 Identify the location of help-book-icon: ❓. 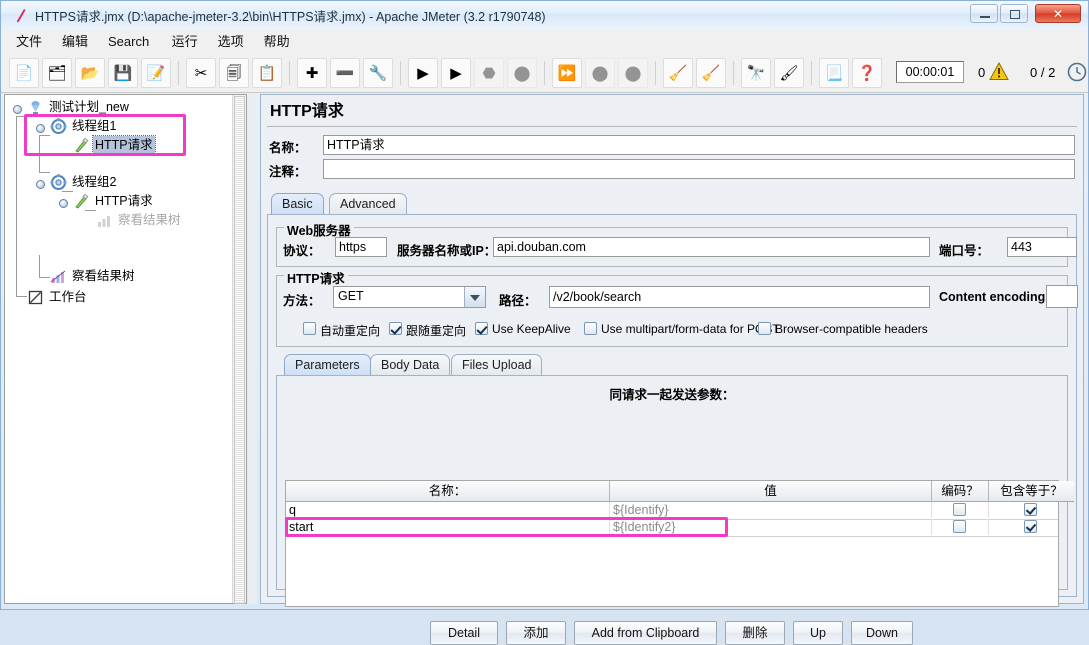
(867, 73).